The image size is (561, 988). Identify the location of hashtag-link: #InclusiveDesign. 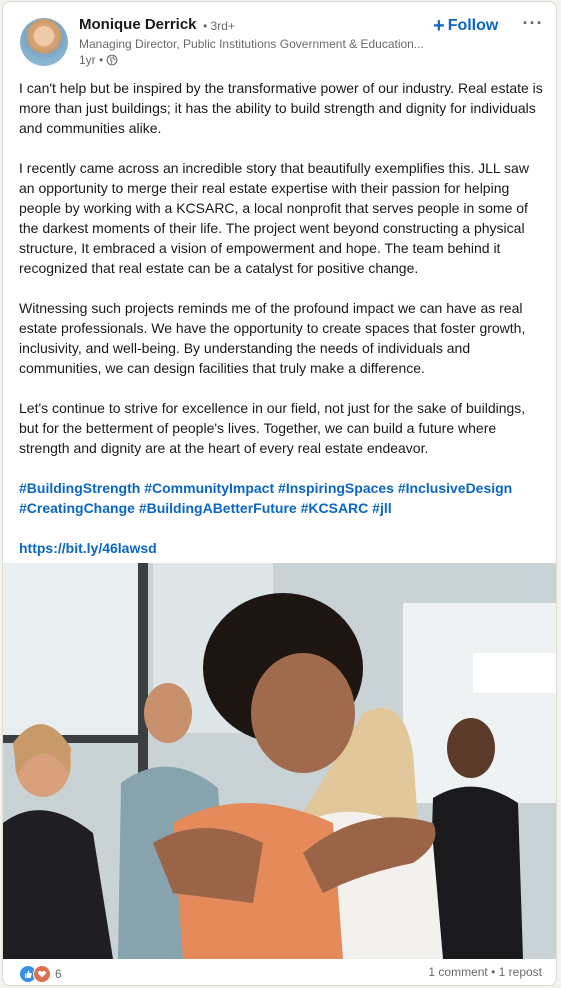
(455, 488).